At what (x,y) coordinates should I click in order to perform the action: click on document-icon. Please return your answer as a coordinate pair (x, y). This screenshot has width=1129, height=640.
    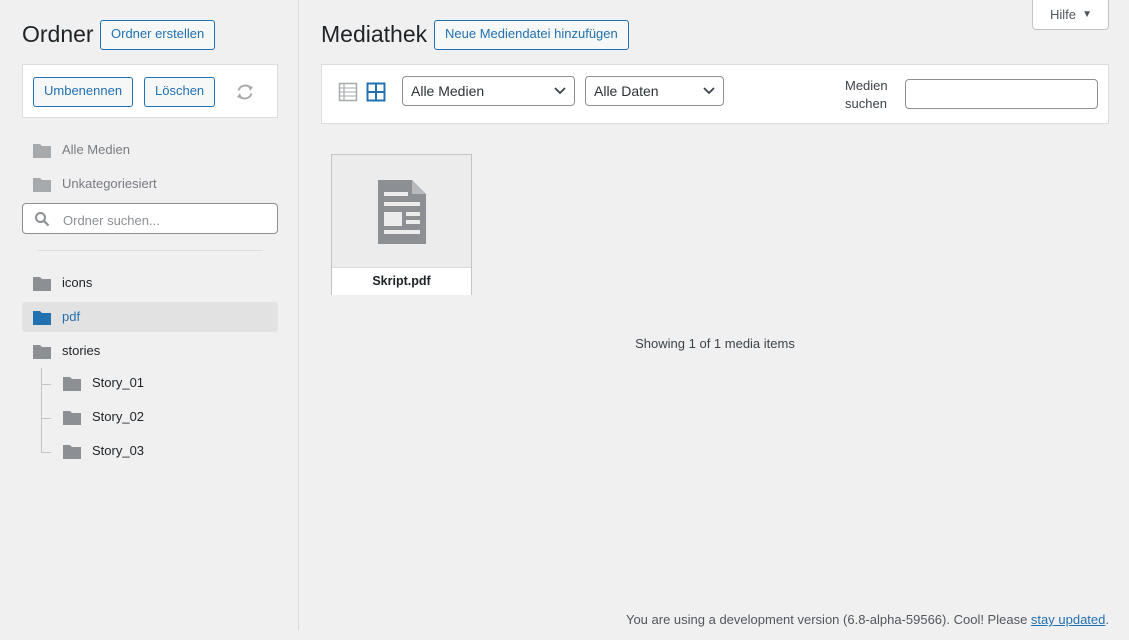
    Looking at the image, I should click on (402, 212).